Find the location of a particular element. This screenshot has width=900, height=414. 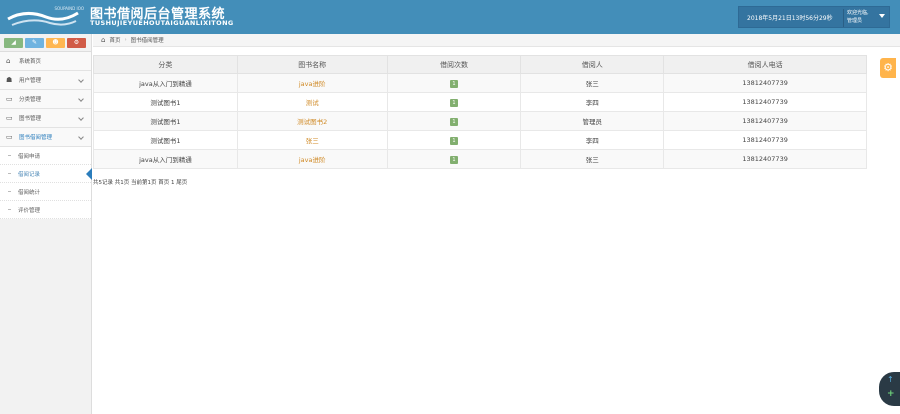

shortcut-pencil-icon: ✎ is located at coordinates (34, 43).